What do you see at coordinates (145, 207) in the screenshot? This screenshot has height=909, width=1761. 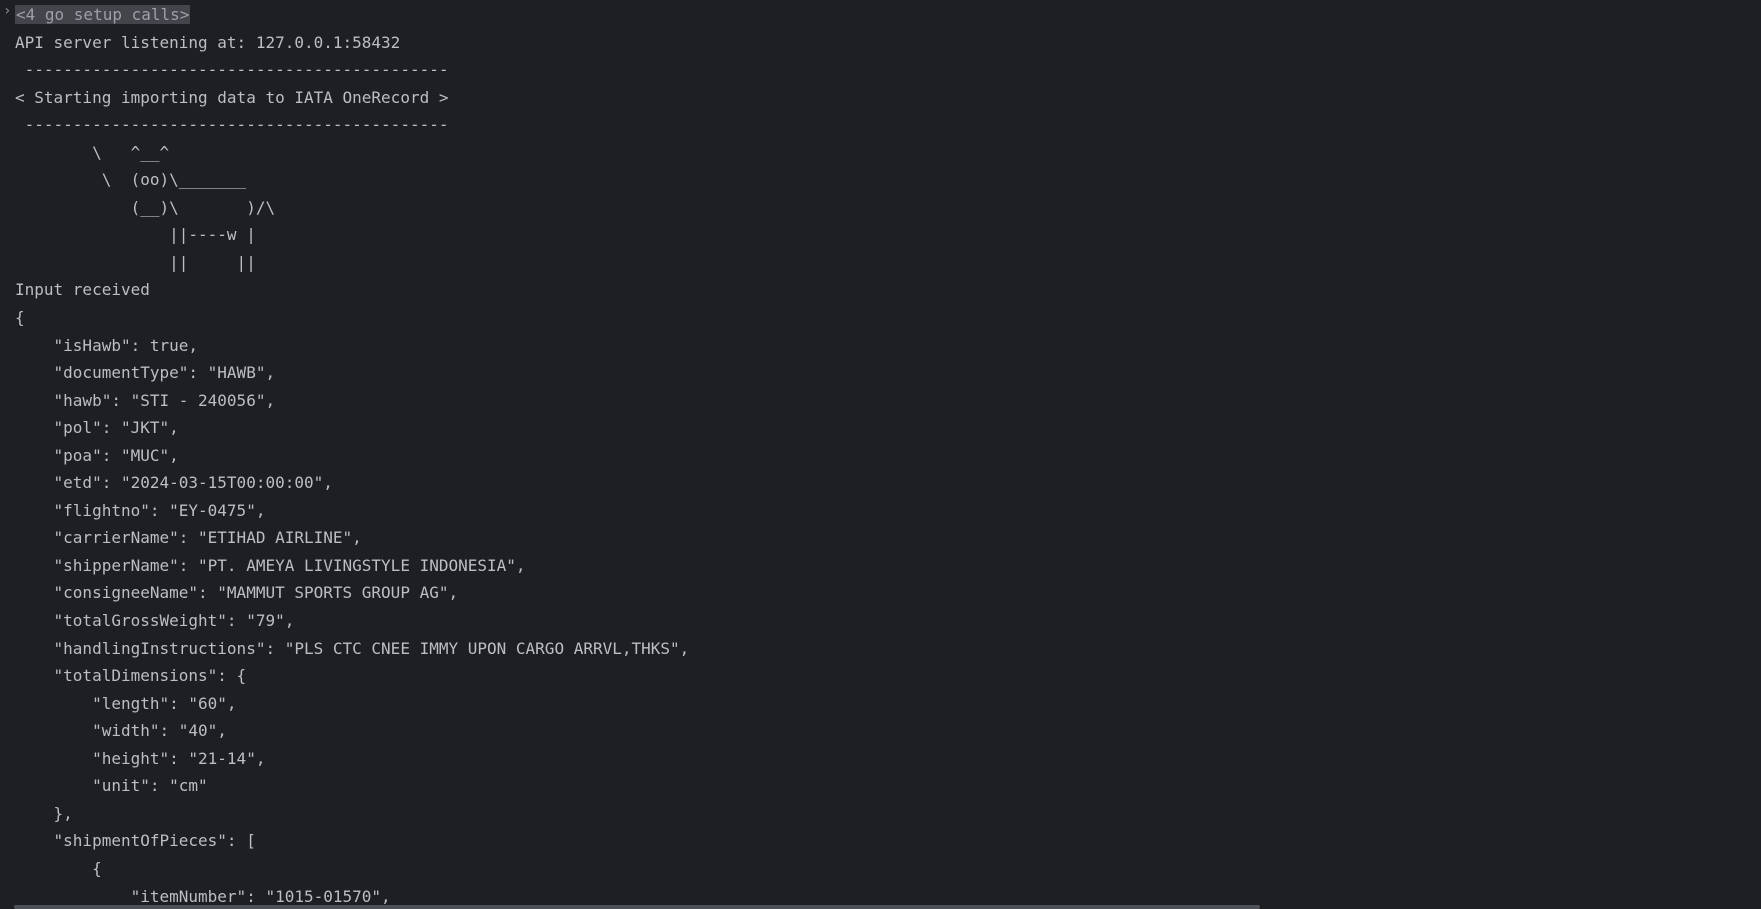 I see `console-line: (__)\ )/\` at bounding box center [145, 207].